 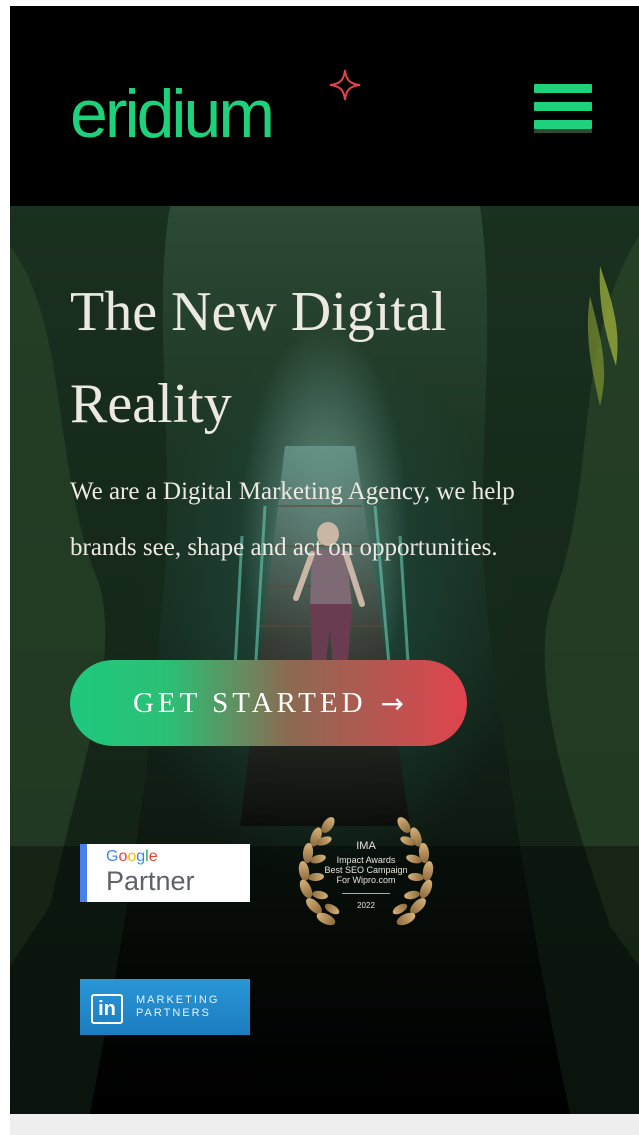 I want to click on google-wordmark: Google, so click(x=132, y=857).